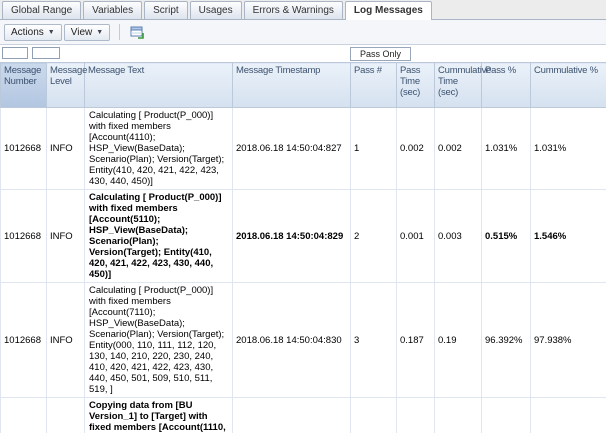 The height and width of the screenshot is (433, 606). What do you see at coordinates (158, 85) in the screenshot?
I see `column-header-message-text: Message Text` at bounding box center [158, 85].